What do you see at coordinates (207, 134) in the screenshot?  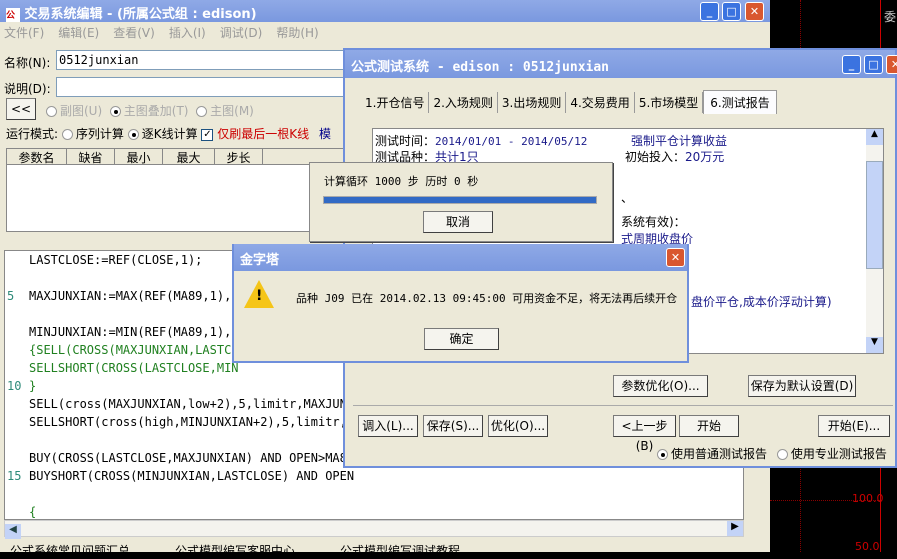 I see `last-bar-checkbox: ✓` at bounding box center [207, 134].